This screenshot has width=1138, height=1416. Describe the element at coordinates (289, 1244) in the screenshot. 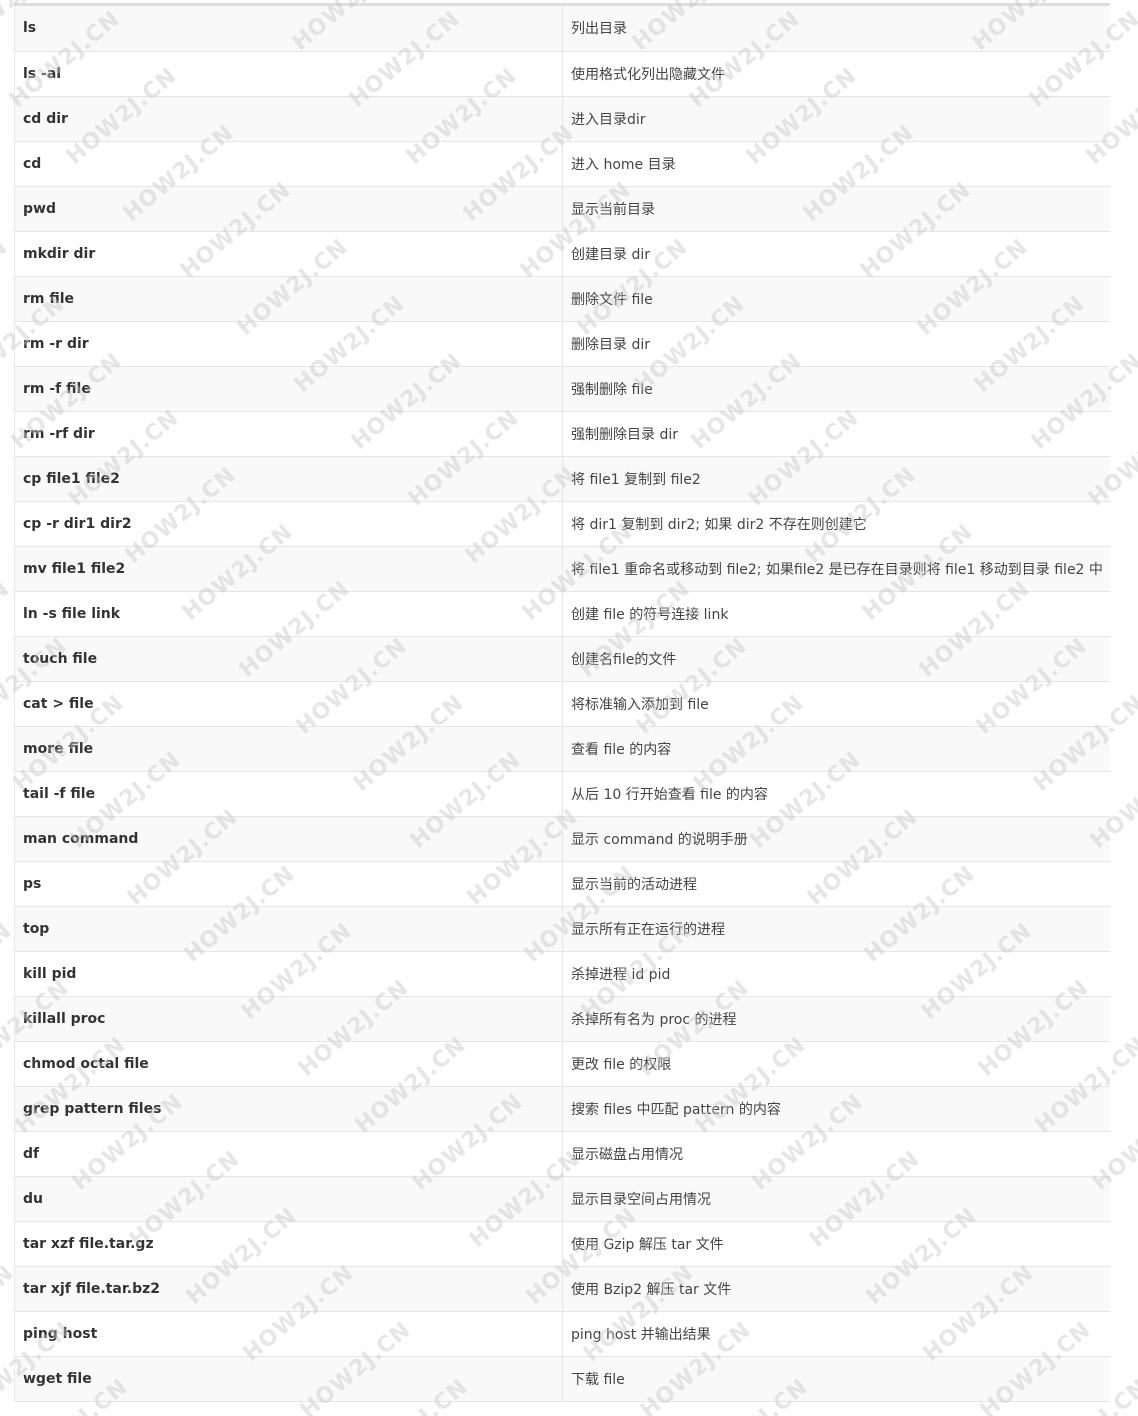

I see `command-cell: tar xzf file.tar.gz` at that location.